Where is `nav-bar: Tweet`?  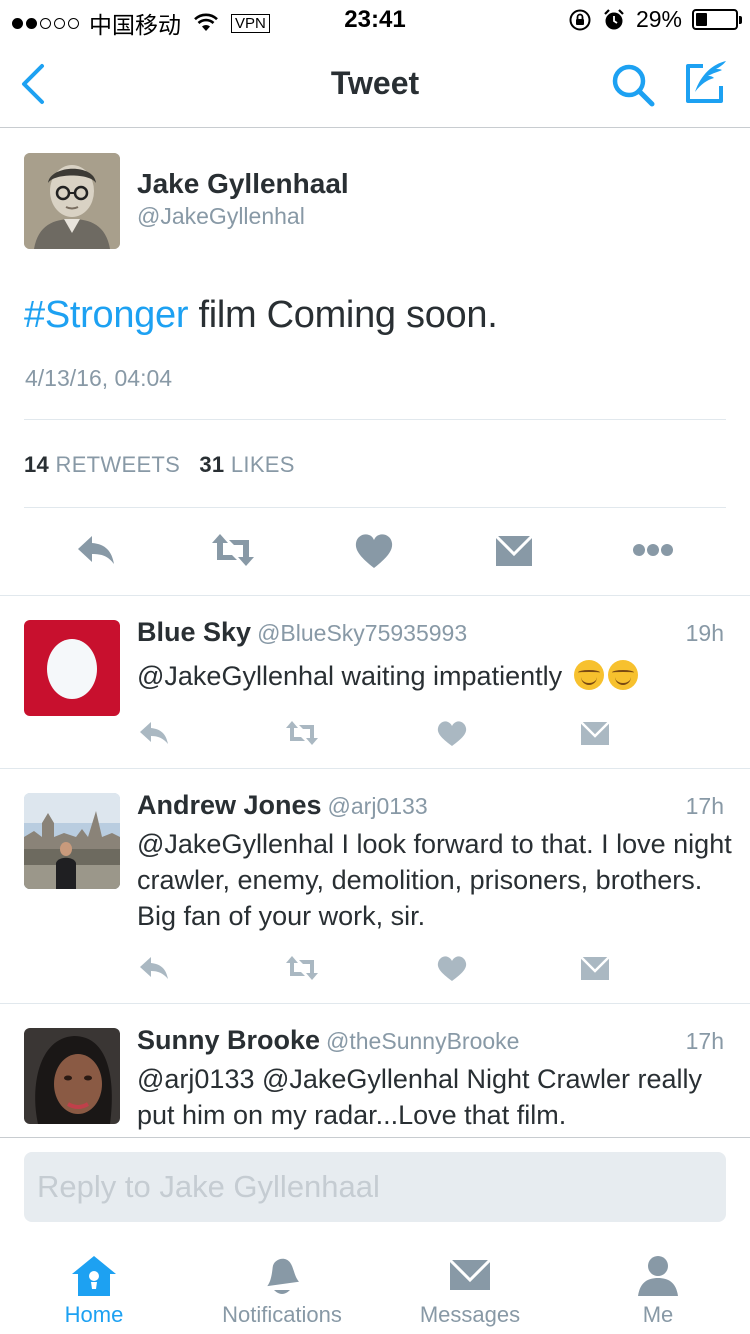
nav-bar: Tweet is located at coordinates (375, 84).